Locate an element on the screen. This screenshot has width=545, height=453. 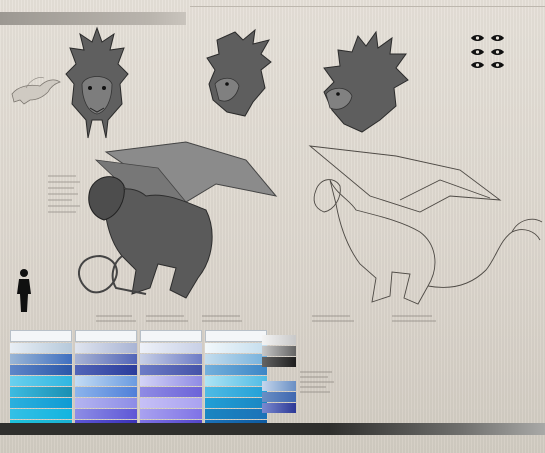
side-head-right-icon is located at coordinates (366, 81).